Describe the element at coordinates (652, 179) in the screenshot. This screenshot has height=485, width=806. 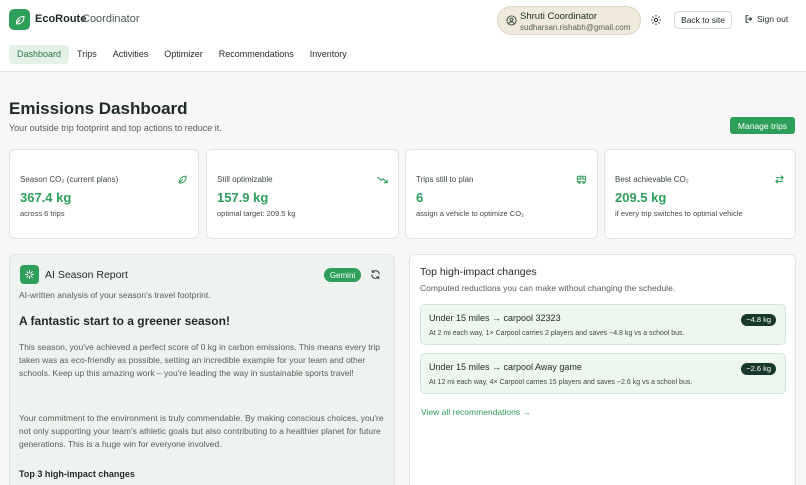
I see `stat-label: Best achievable CO₂` at that location.